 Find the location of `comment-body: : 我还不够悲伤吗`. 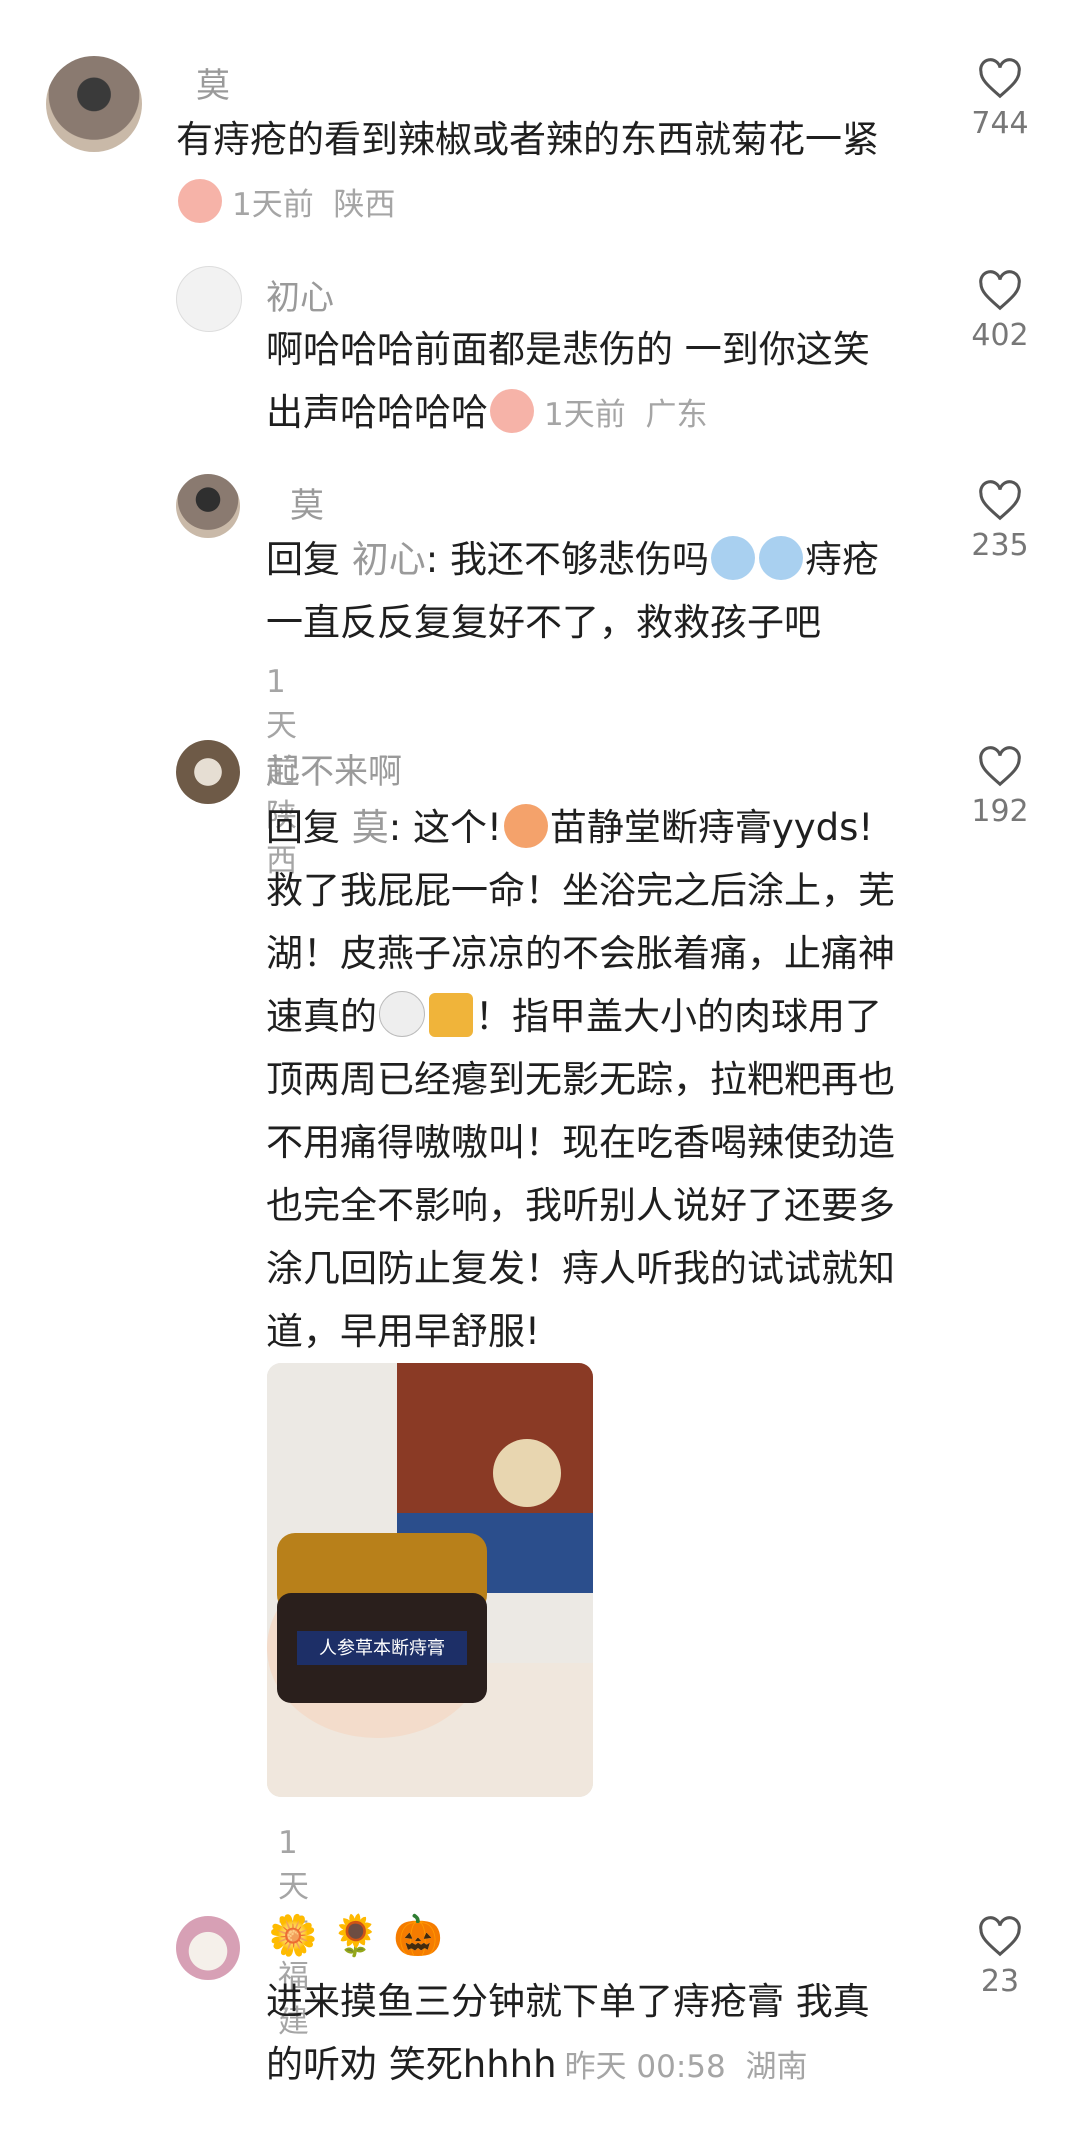

comment-body: : 我还不够悲伤吗 is located at coordinates (567, 559).